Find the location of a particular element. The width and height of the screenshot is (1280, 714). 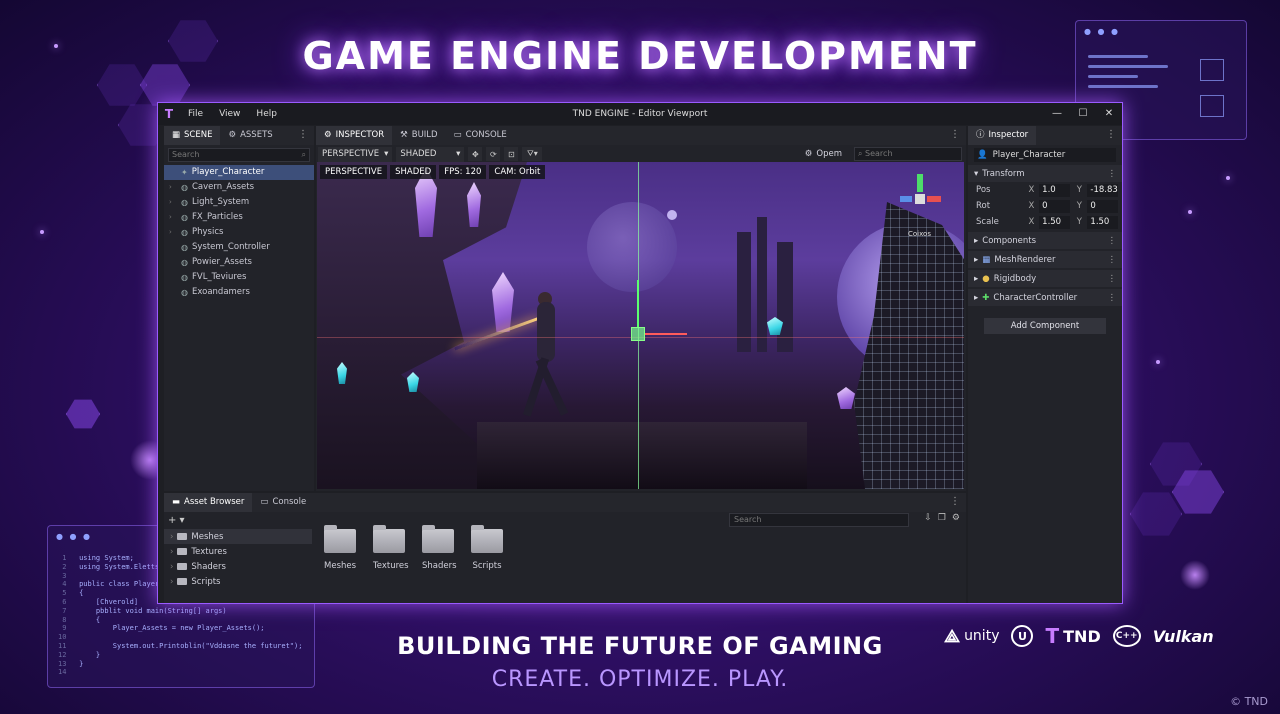

menu-file: File is located at coordinates (195, 114).